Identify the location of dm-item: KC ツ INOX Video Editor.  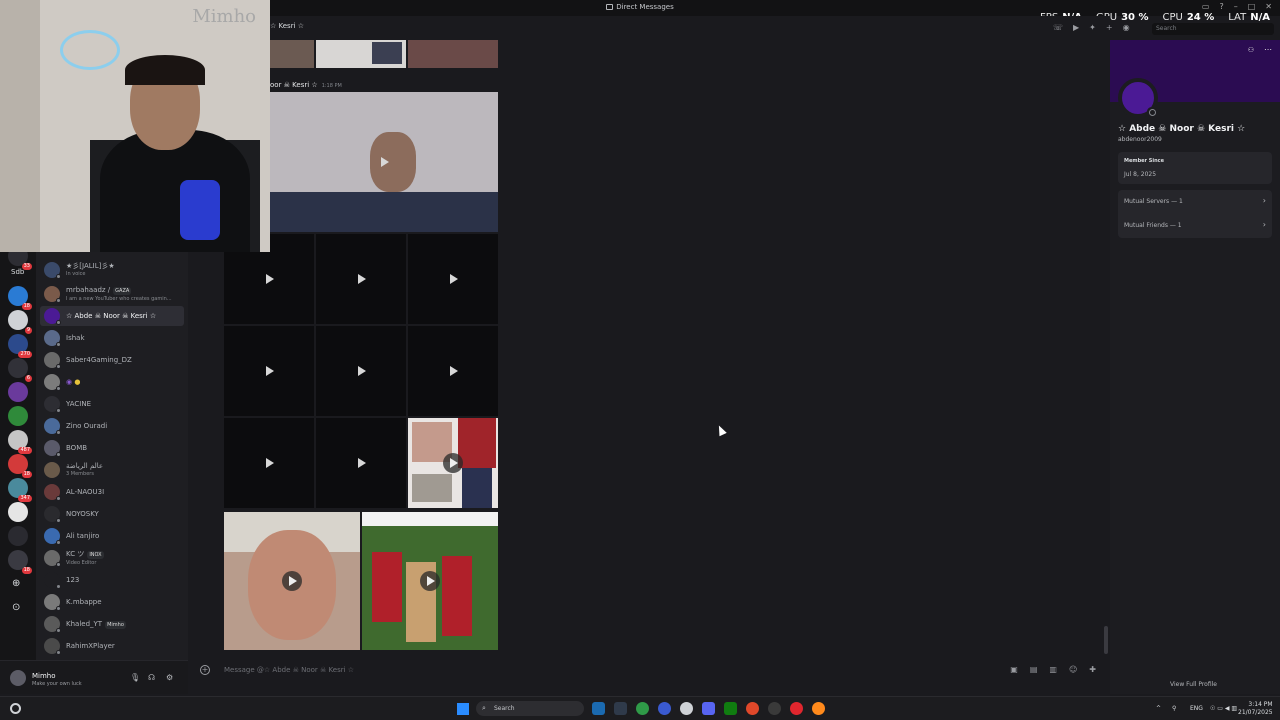
(112, 558).